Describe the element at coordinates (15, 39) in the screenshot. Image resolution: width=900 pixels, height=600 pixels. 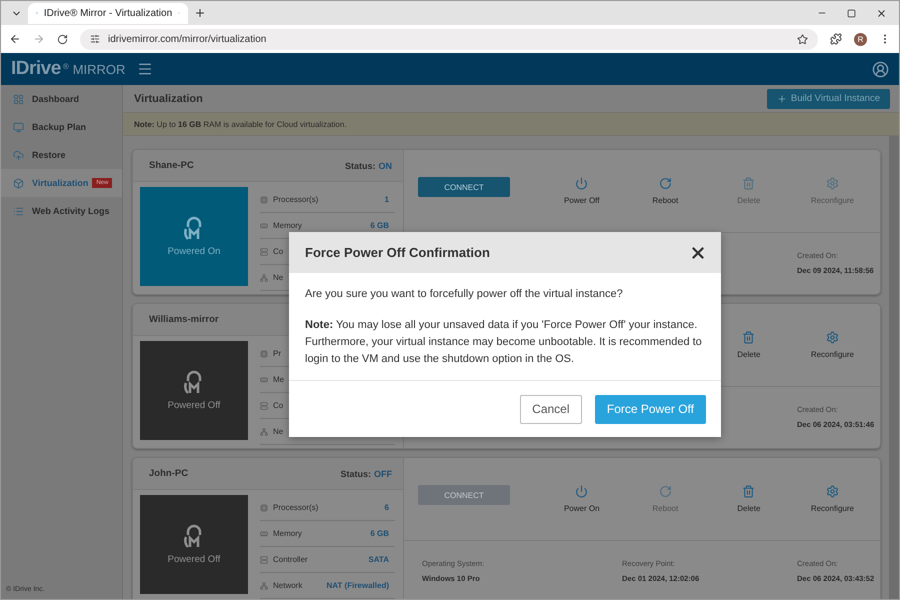
I see `back-icon` at that location.